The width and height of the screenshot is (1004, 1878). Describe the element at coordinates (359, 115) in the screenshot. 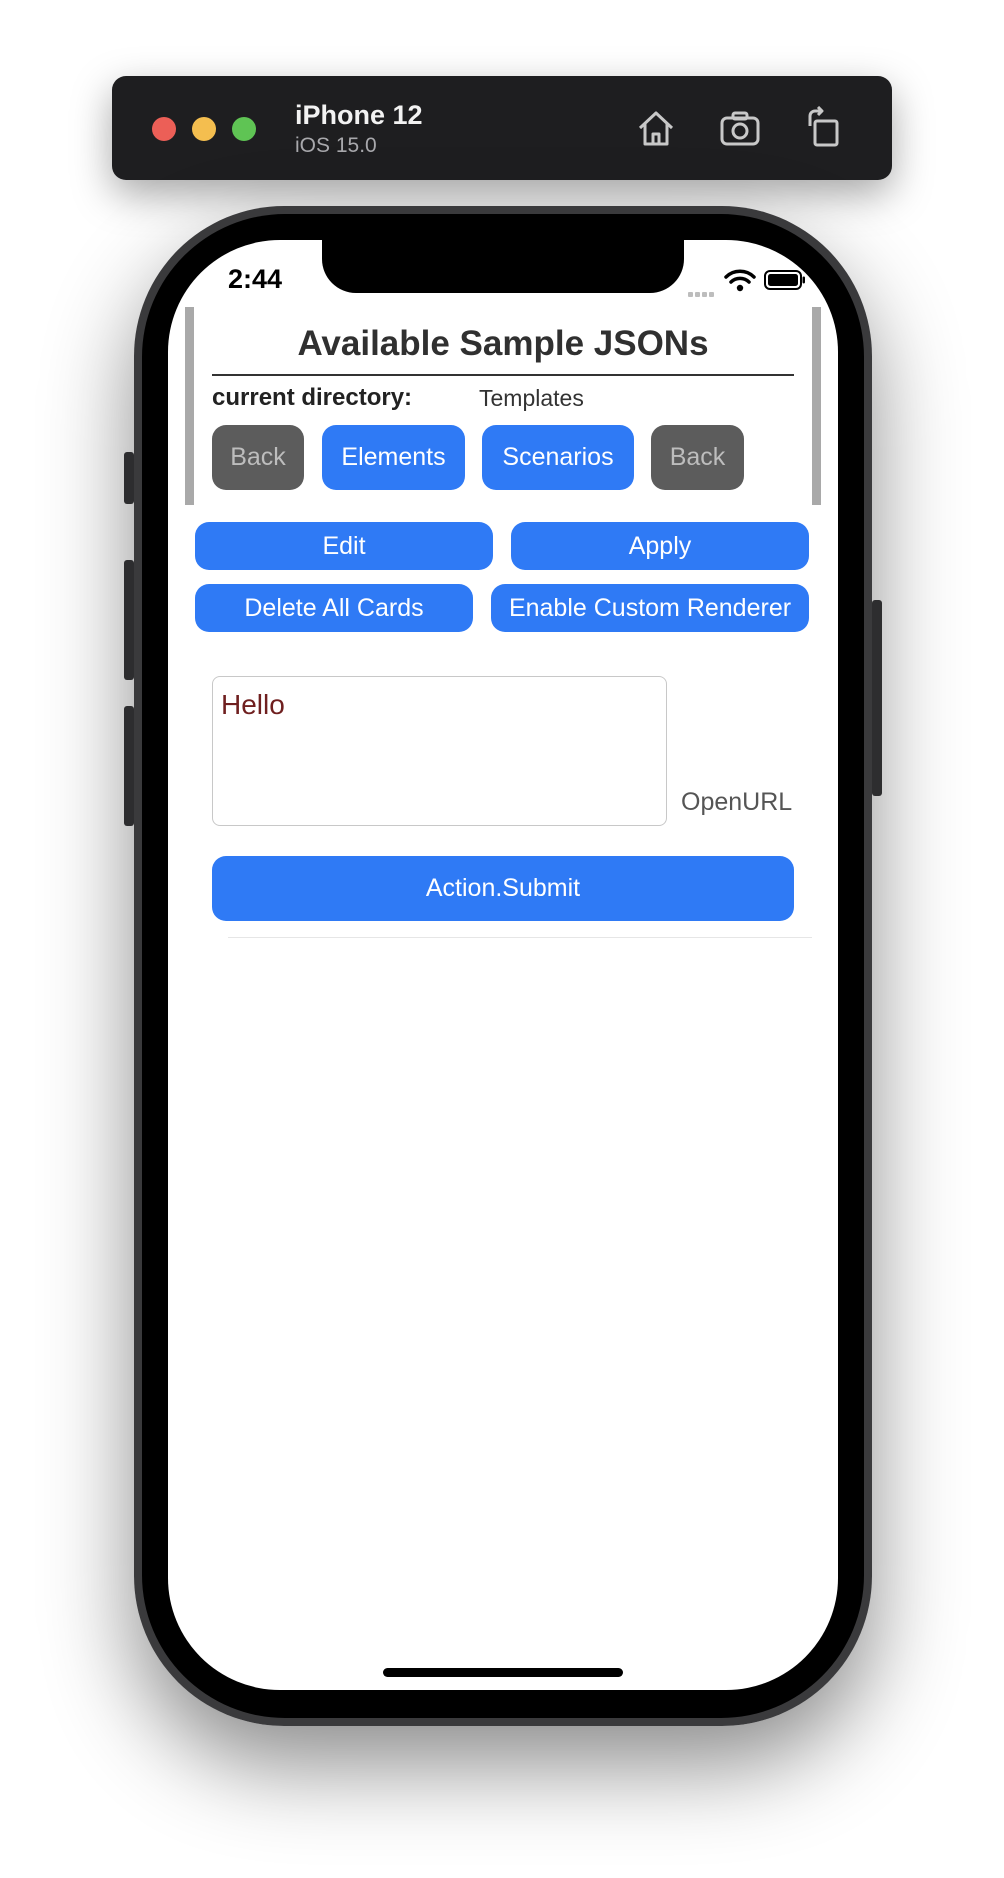

I see `device-name: iPhone 12` at that location.